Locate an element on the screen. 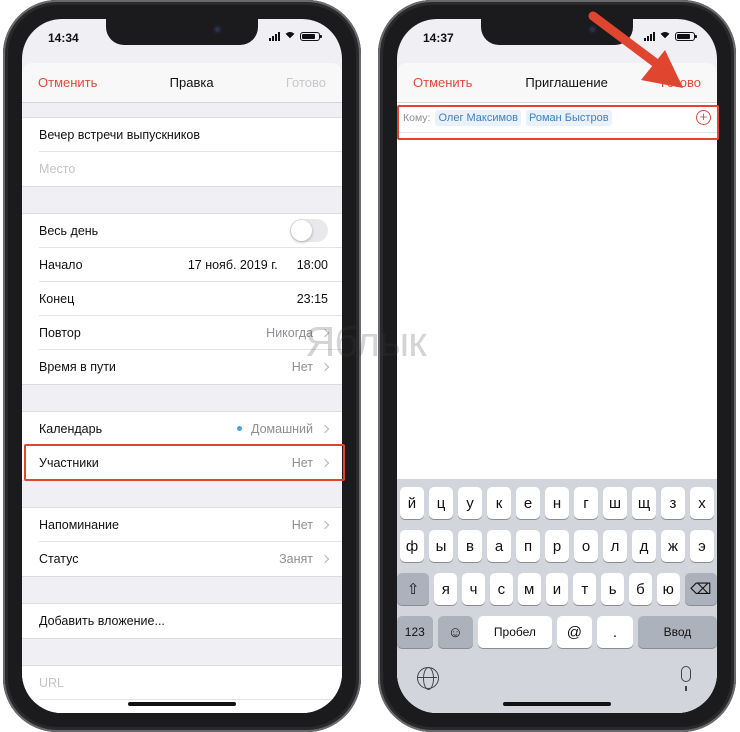 Image resolution: width=740 pixels, height=732 pixels. key: з is located at coordinates (673, 503).